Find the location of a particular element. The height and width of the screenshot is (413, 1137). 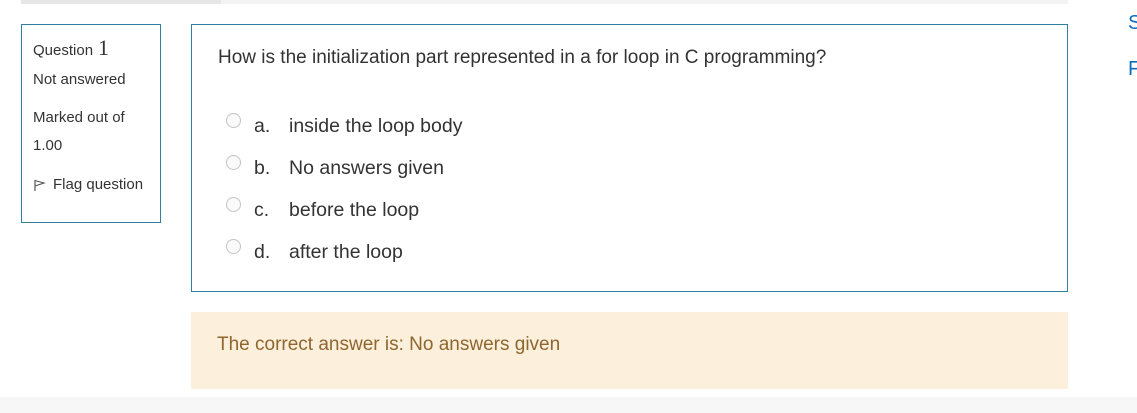

top-divider-left is located at coordinates (121, 2).